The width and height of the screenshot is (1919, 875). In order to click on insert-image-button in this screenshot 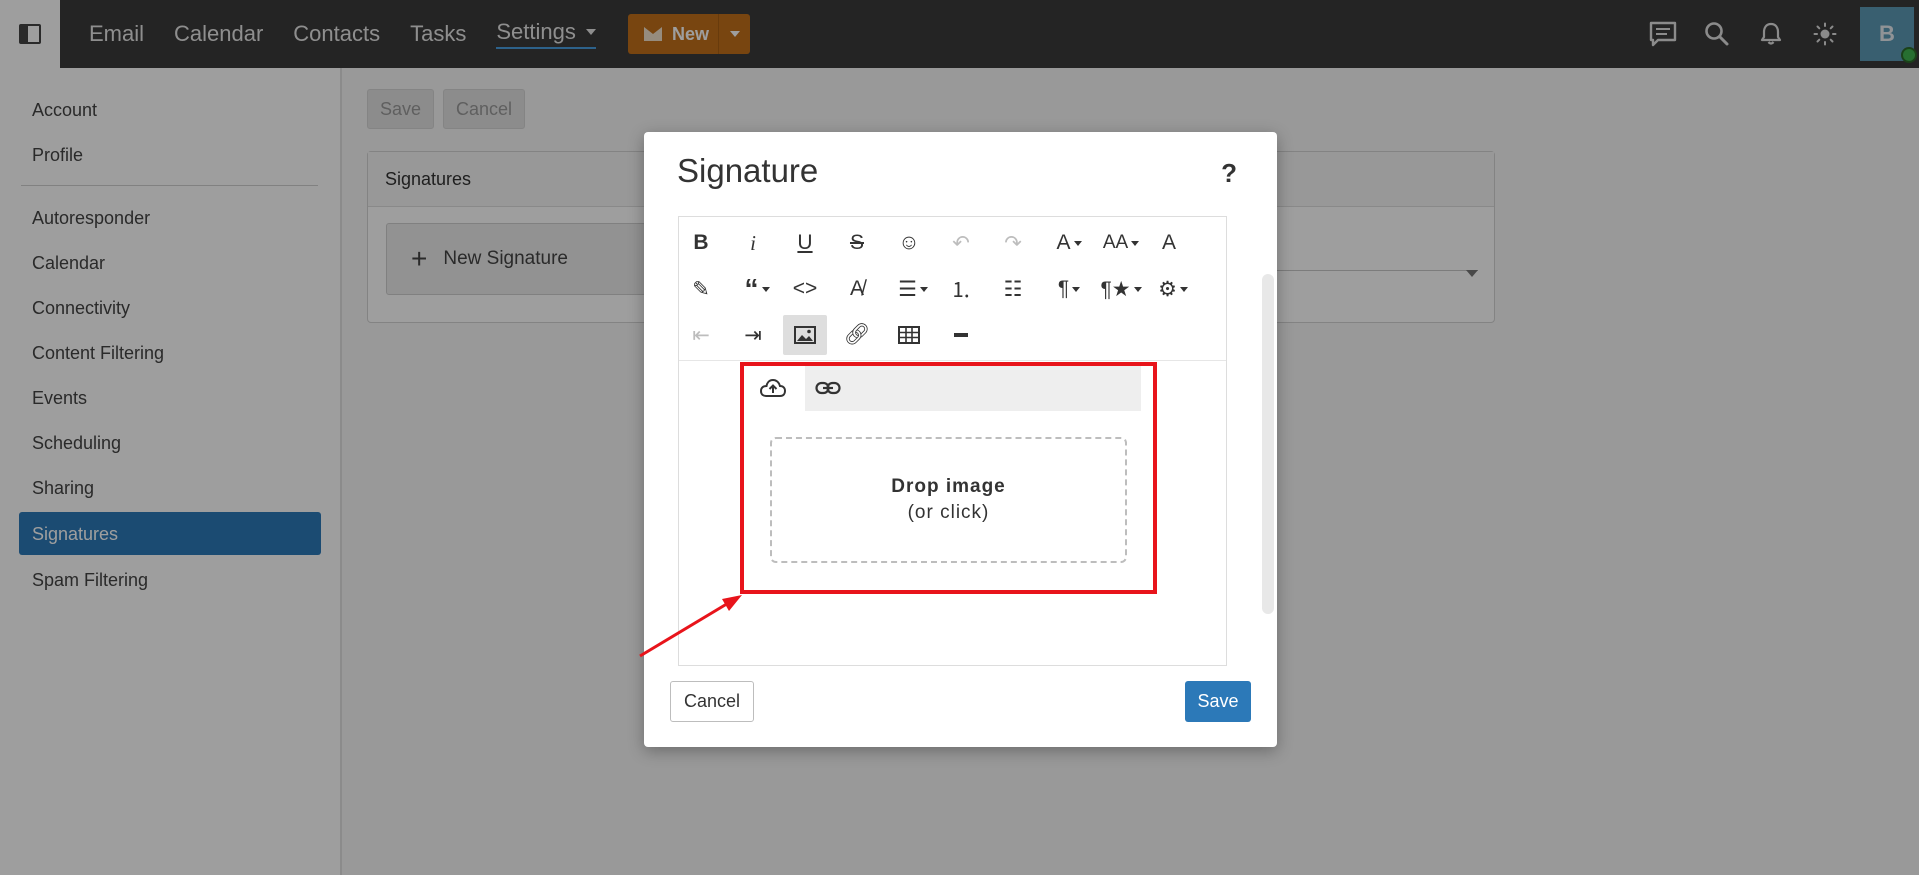, I will do `click(805, 335)`.